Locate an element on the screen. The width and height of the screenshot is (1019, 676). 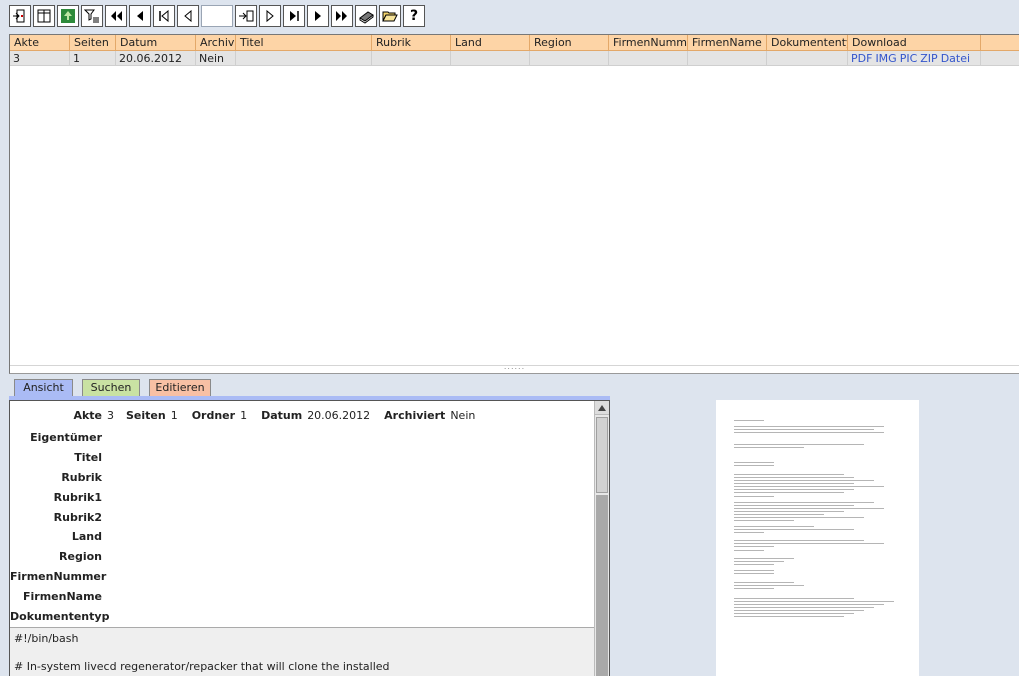
next-page-button is located at coordinates (318, 16).